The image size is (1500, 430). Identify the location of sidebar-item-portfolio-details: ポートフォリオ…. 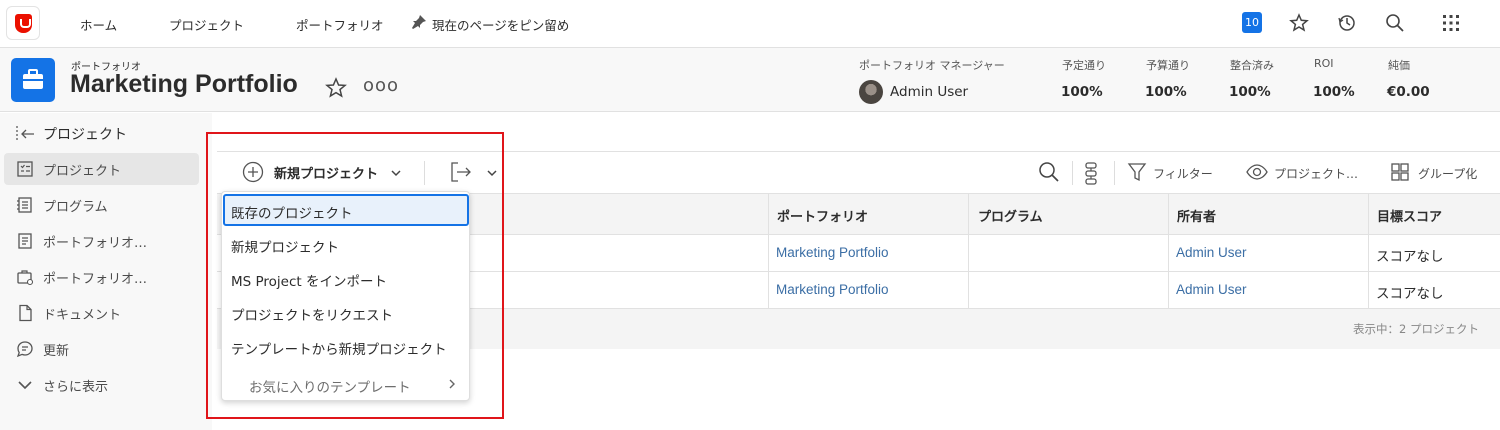
(101, 241).